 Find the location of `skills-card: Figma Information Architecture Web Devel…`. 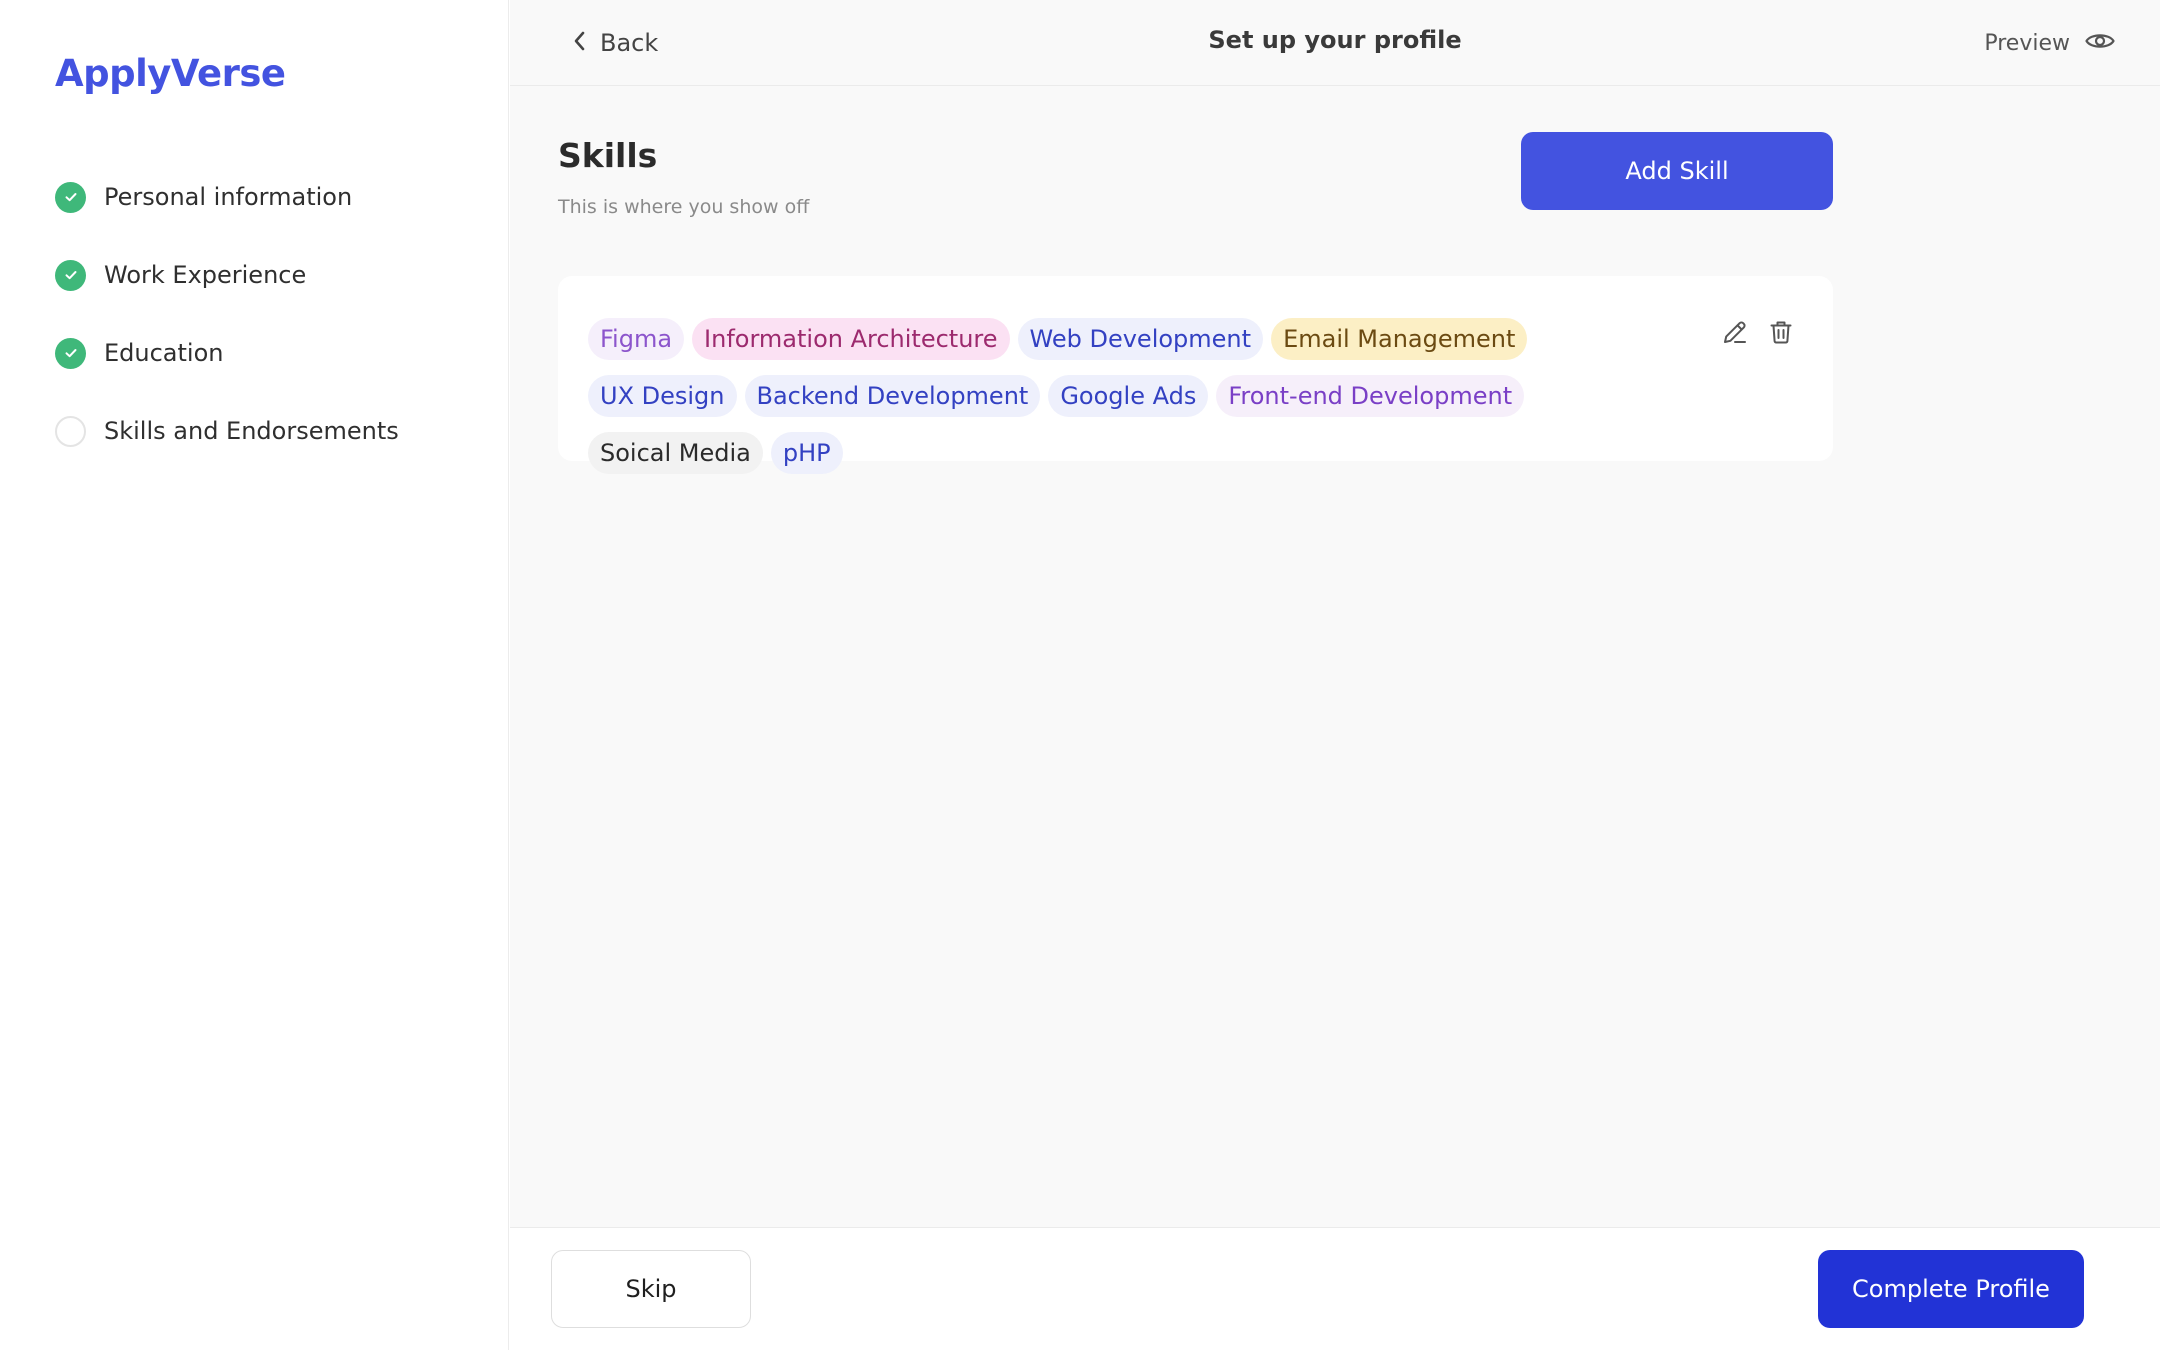

skills-card: Figma Information Architecture Web Devel… is located at coordinates (1195, 375).